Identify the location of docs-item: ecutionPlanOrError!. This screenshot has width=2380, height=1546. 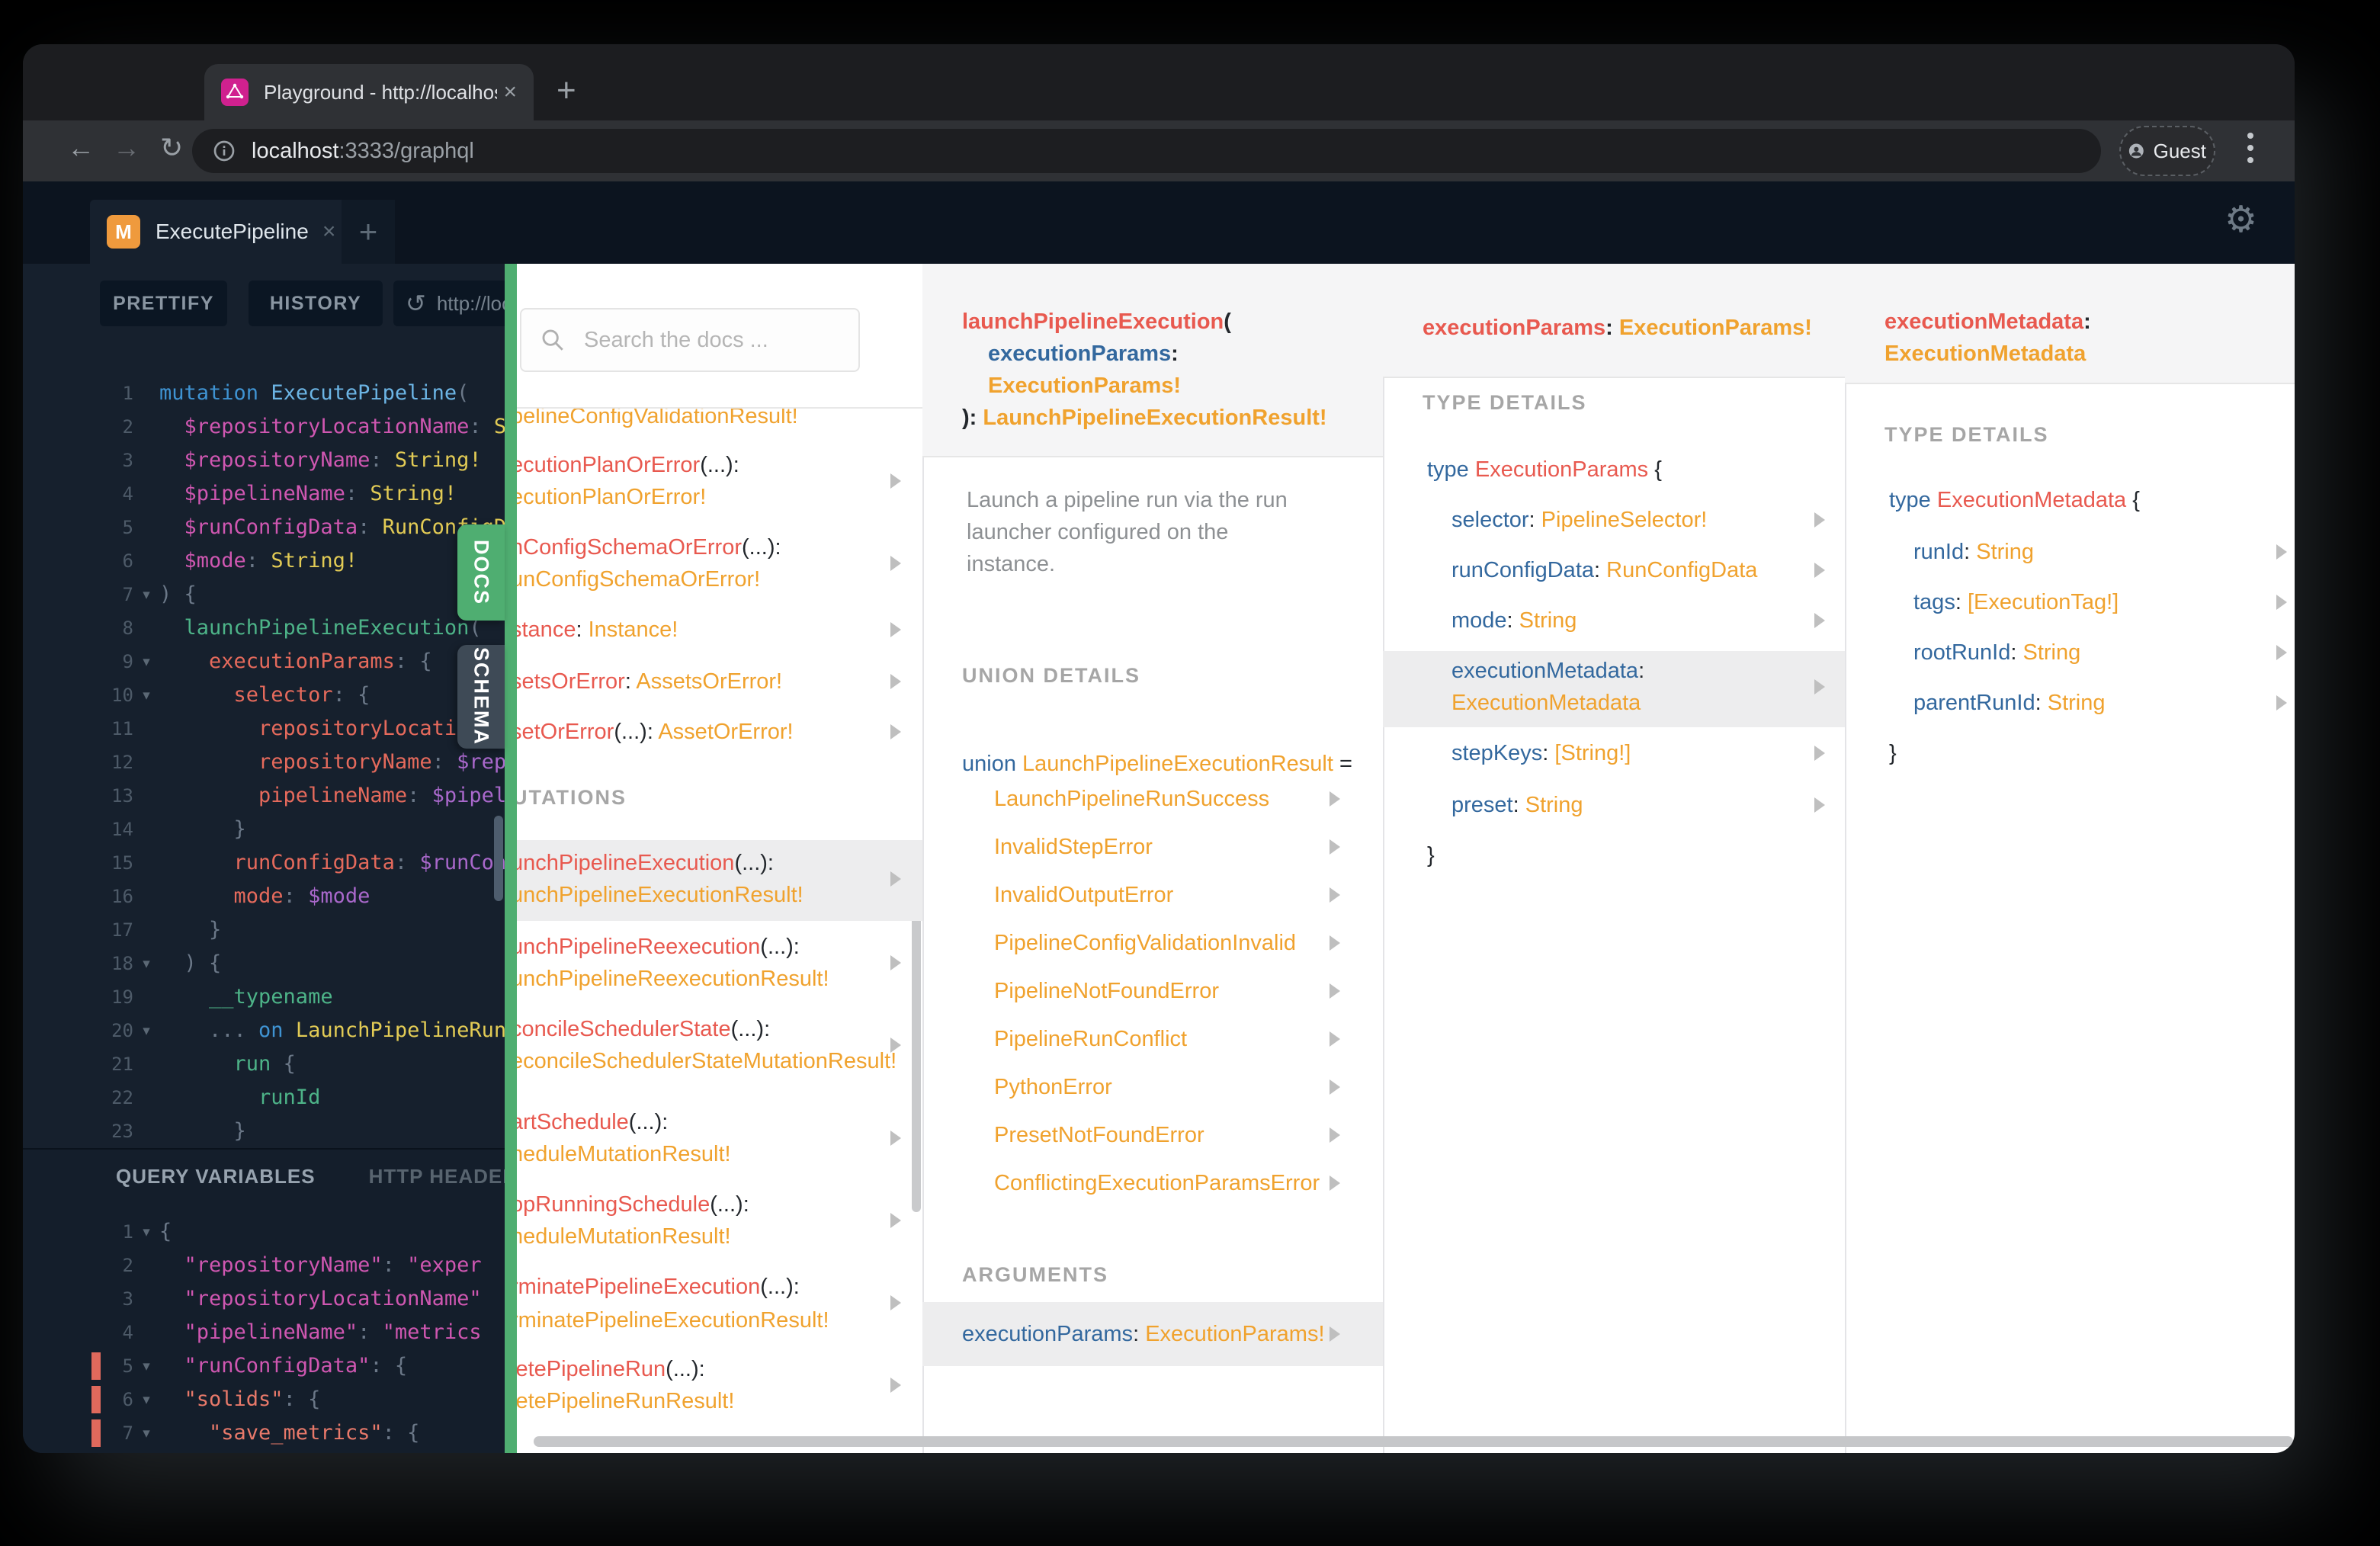
(611, 497).